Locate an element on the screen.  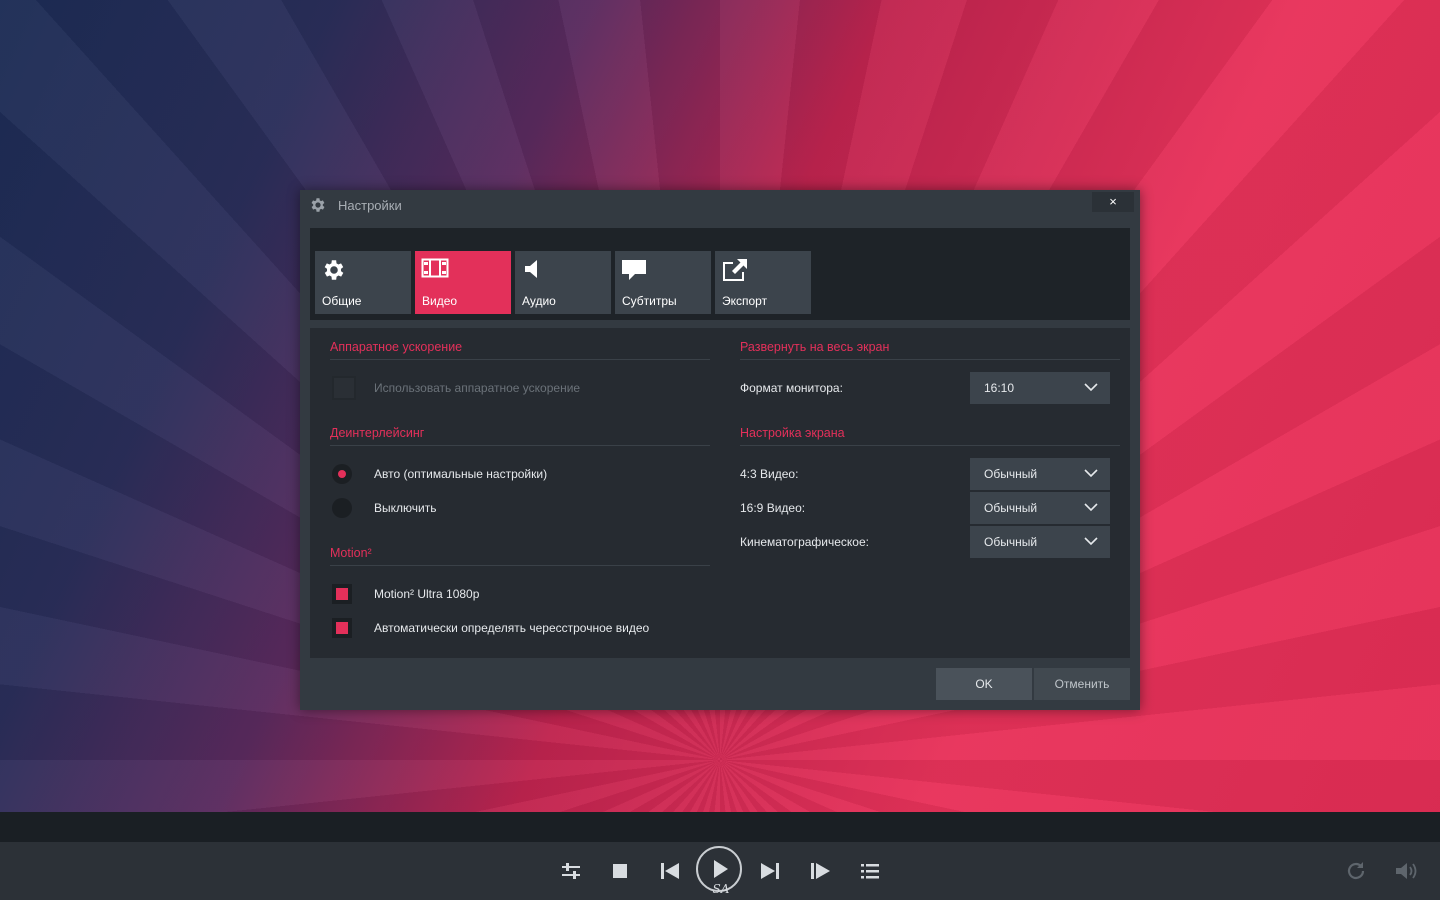
motion-section-title: Motion² is located at coordinates (351, 553).